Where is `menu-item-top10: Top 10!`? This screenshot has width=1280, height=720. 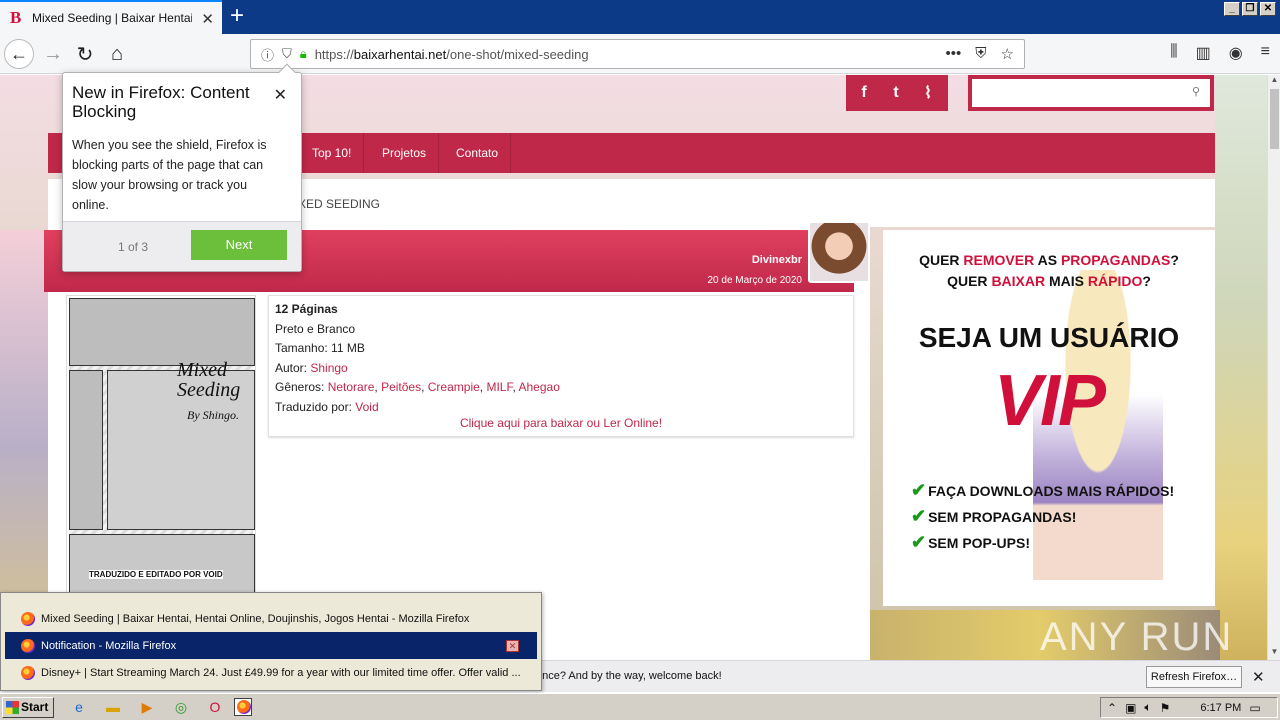 menu-item-top10: Top 10! is located at coordinates (332, 153).